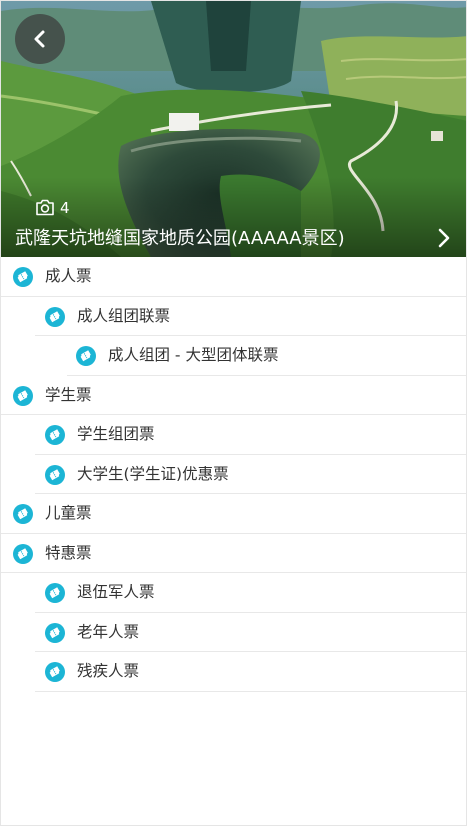 The image size is (467, 826). I want to click on chevron-right-icon, so click(444, 238).